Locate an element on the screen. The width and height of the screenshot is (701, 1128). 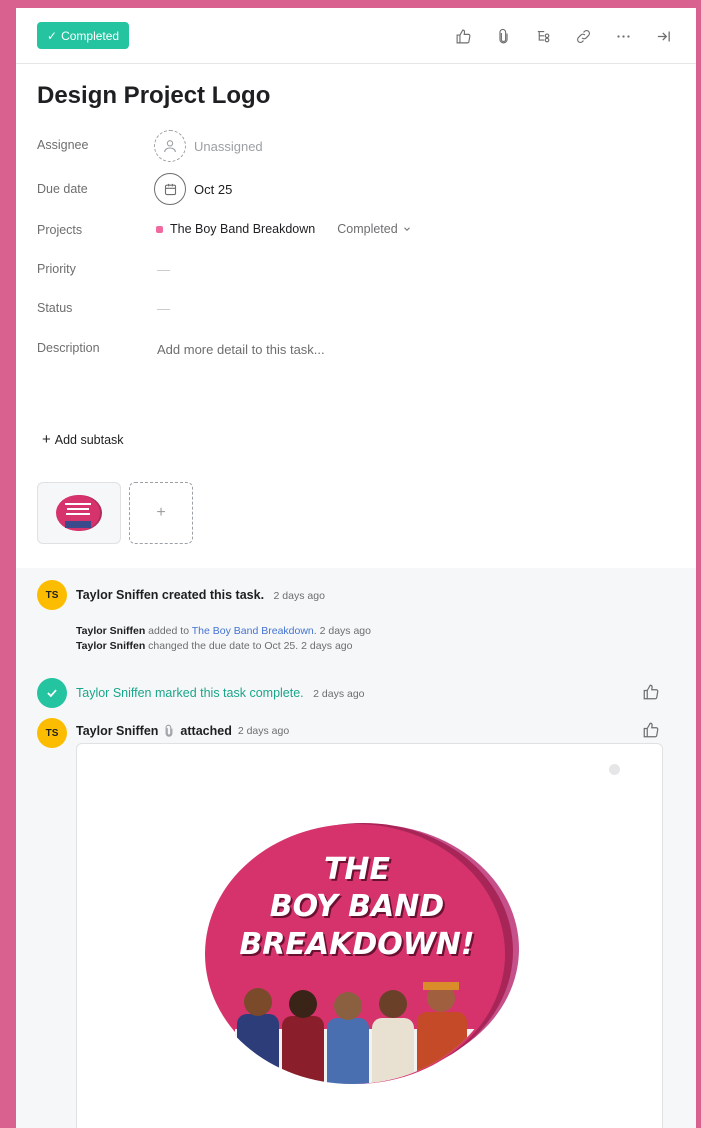
add-subtask-label: Add subtask is located at coordinates (89, 439).